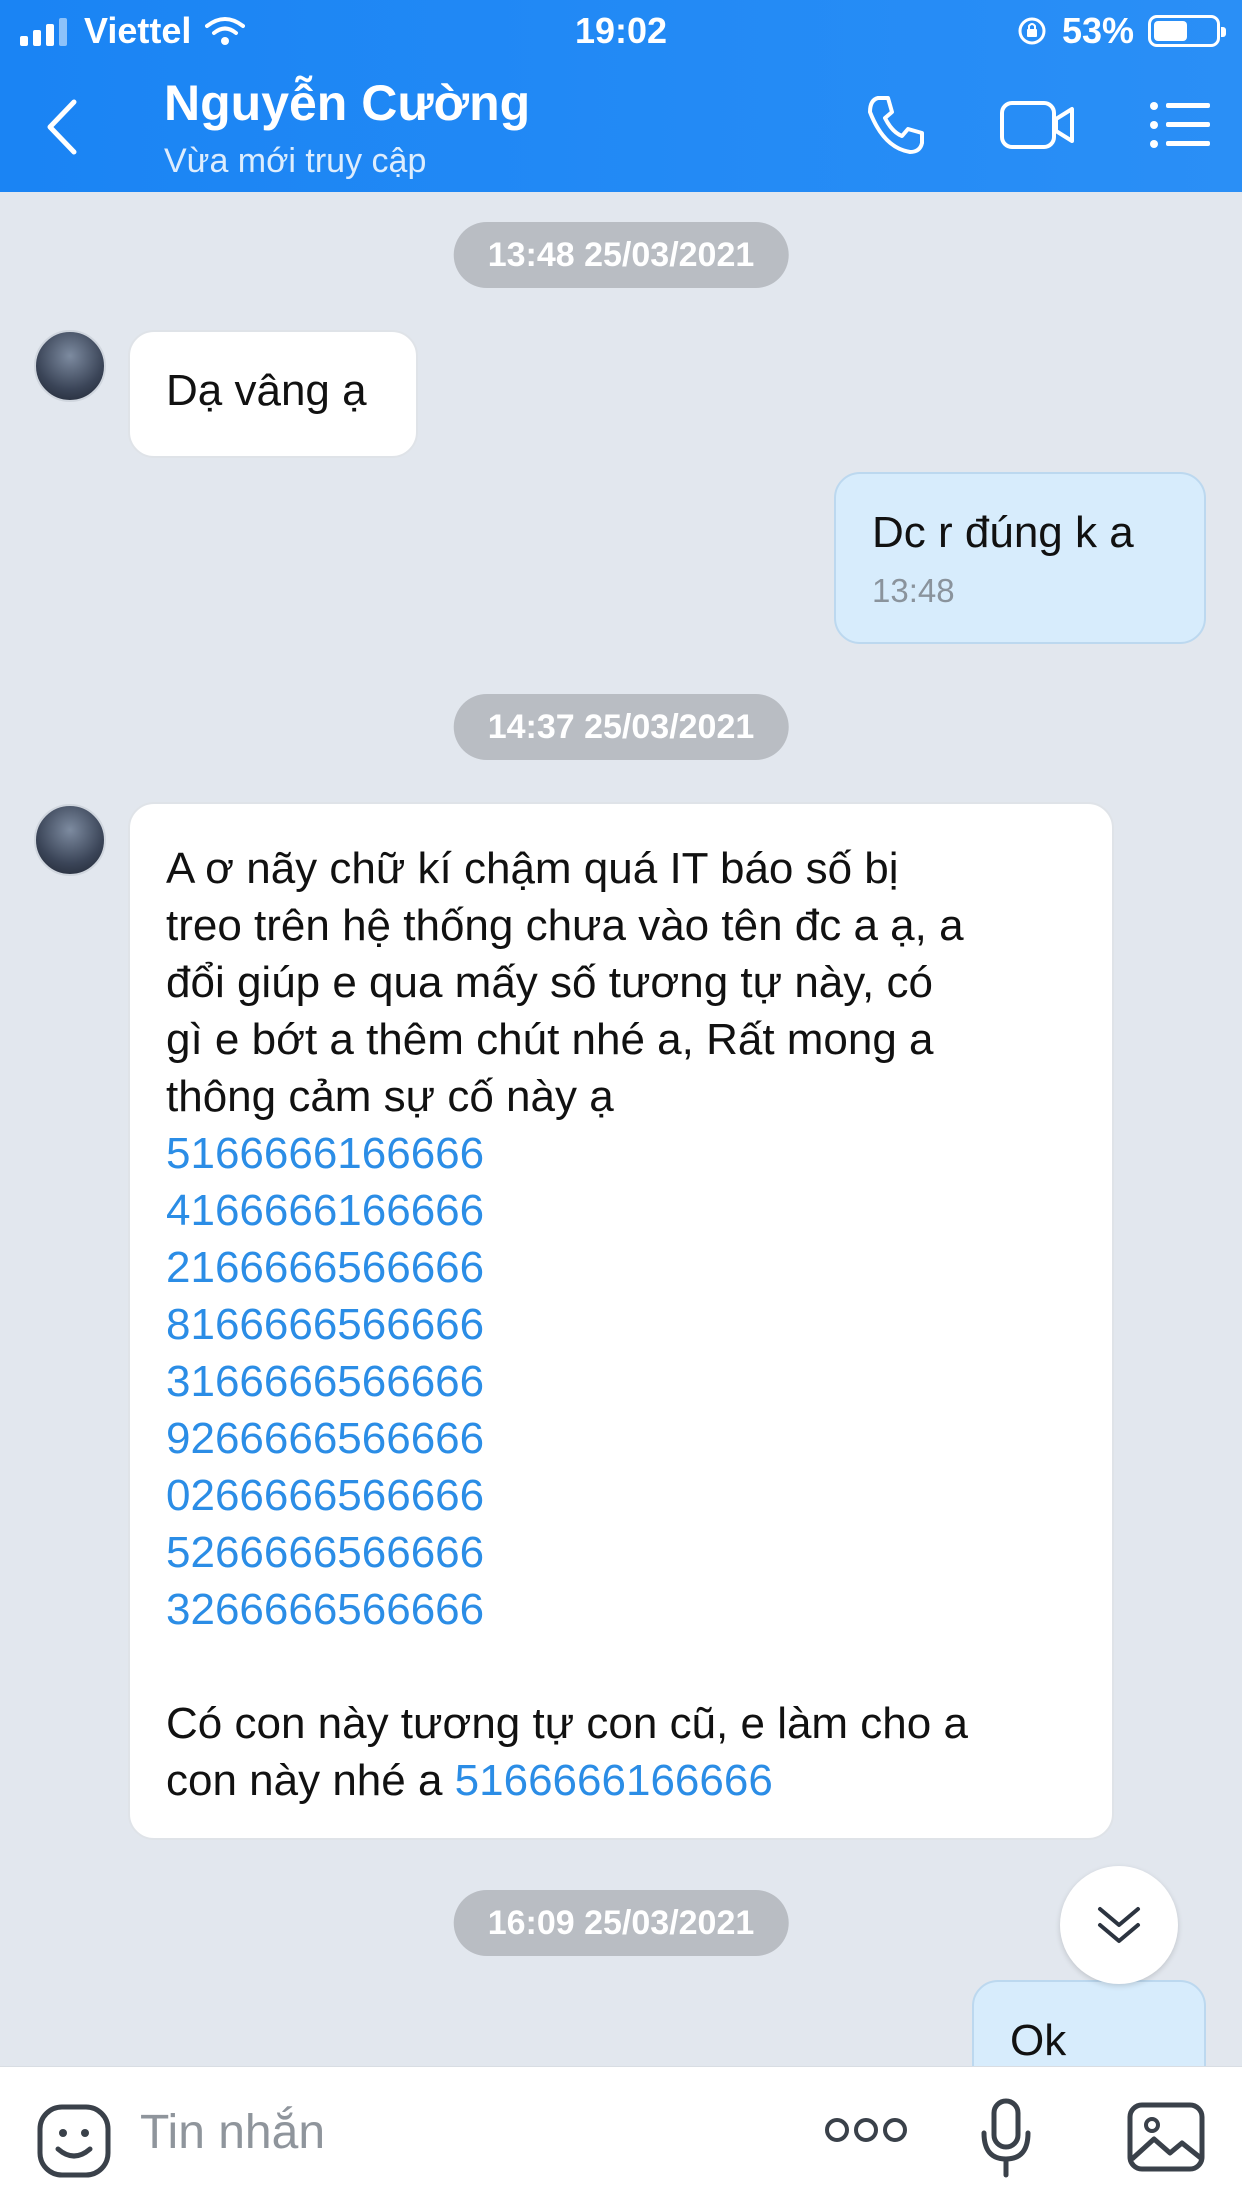 This screenshot has width=1242, height=2208. What do you see at coordinates (913, 590) in the screenshot?
I see `message-time: 13:48` at bounding box center [913, 590].